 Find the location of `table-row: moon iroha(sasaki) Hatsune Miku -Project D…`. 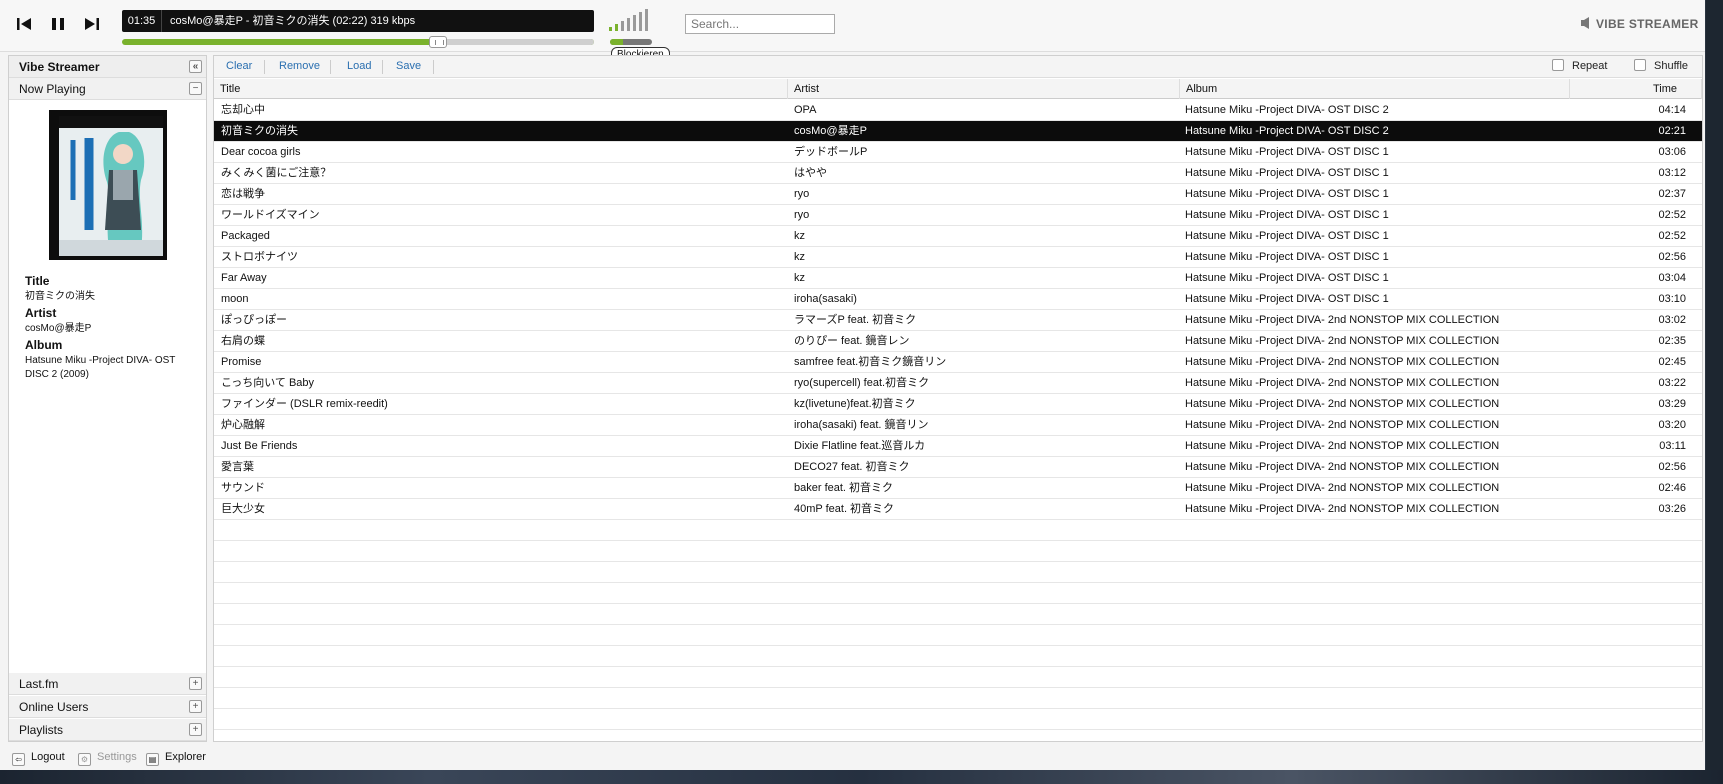

table-row: moon iroha(sasaki) Hatsune Miku -Project D… is located at coordinates (958, 299).